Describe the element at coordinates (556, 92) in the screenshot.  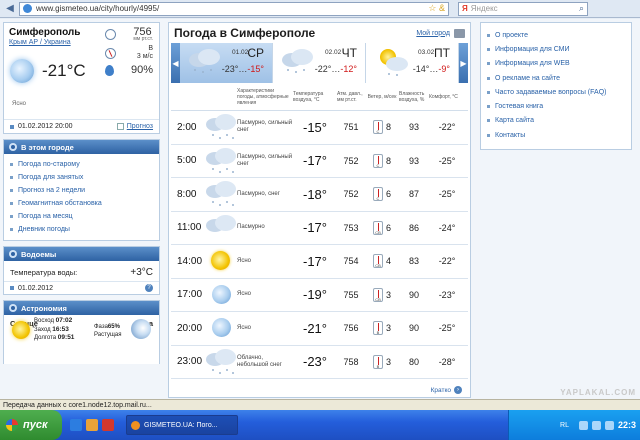
I see `right-menu-item-faq: Часто задаваемые вопросы (FAQ)` at that location.